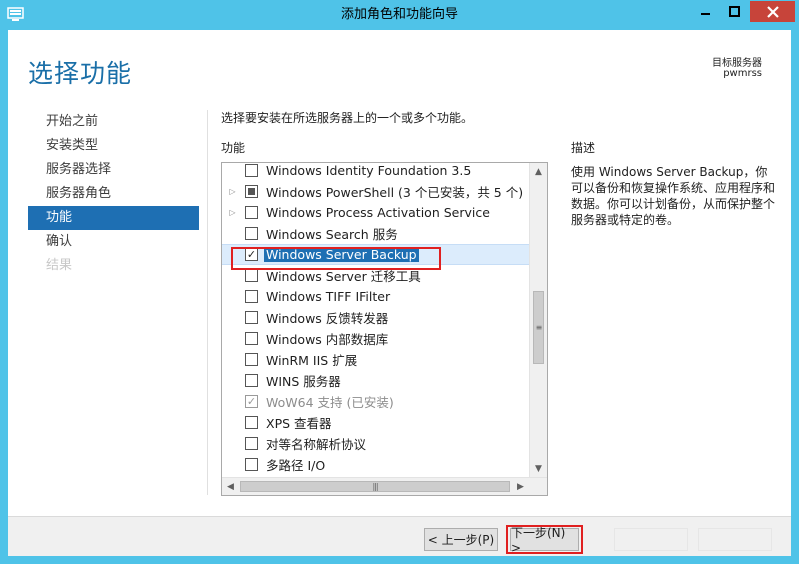  I want to click on nav-item-server-selection: 服务器选择, so click(113, 170).